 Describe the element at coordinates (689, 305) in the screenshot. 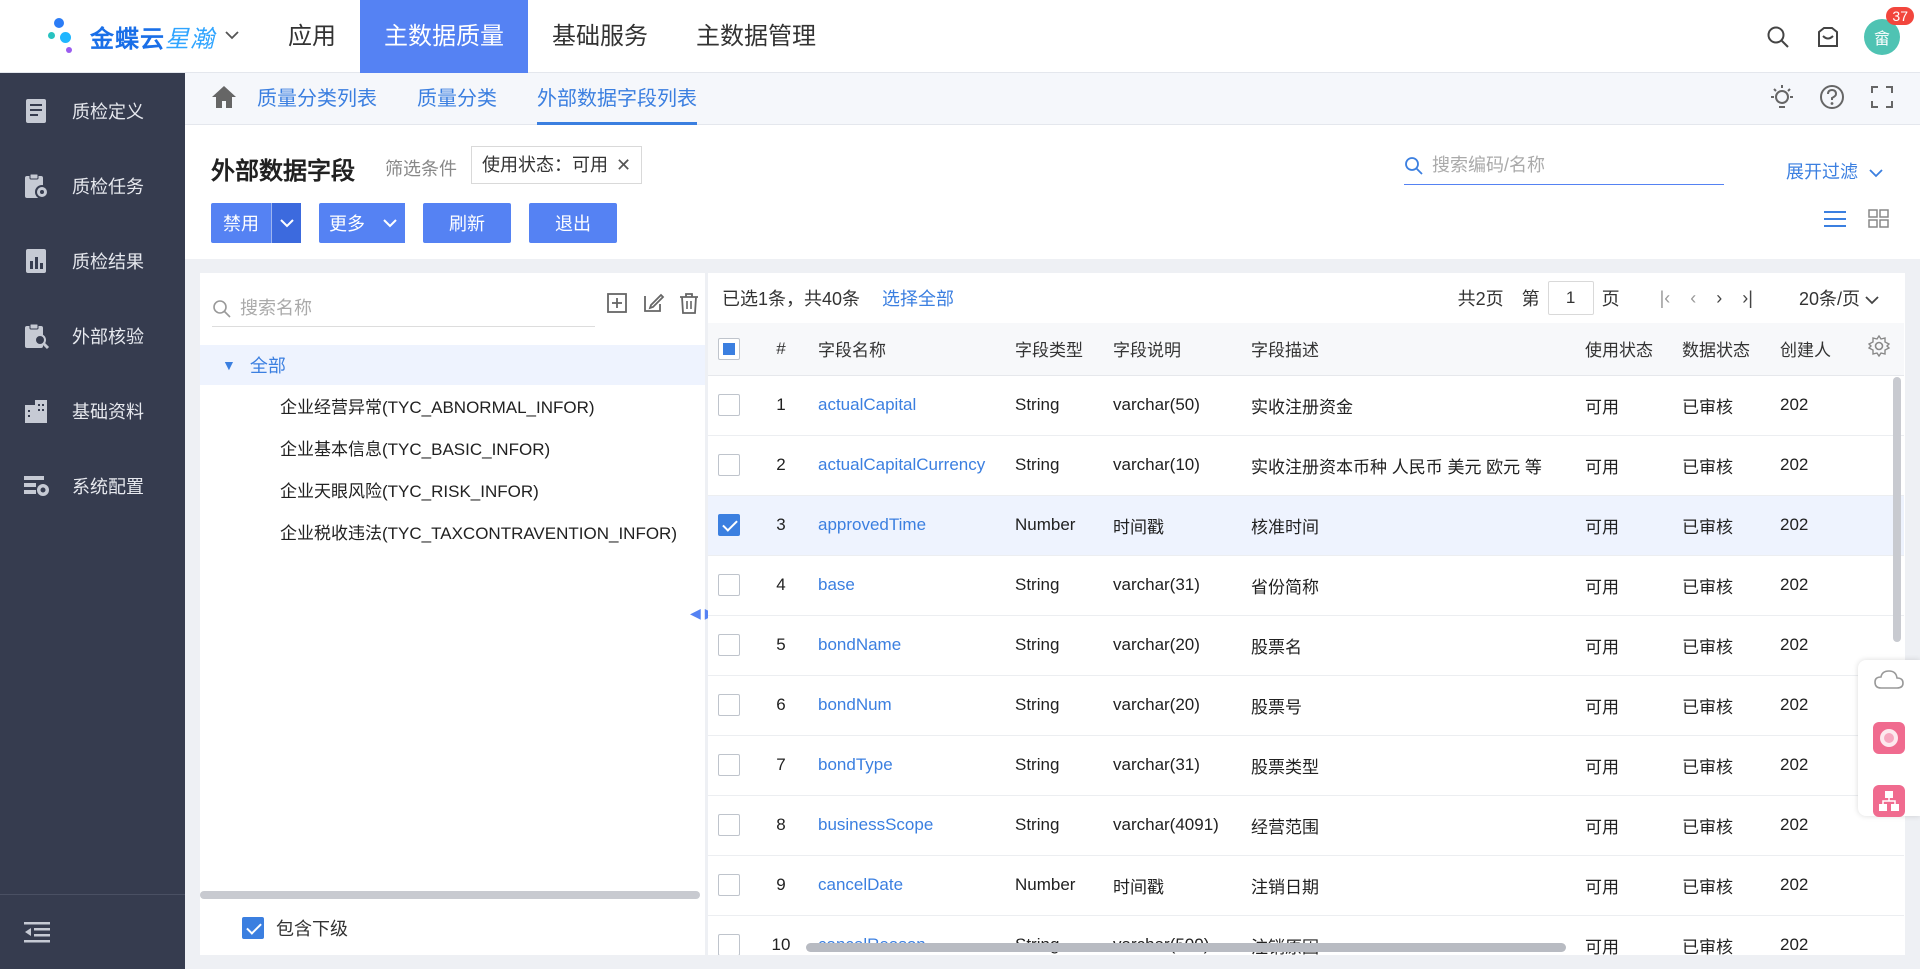

I see `delete-icon` at that location.